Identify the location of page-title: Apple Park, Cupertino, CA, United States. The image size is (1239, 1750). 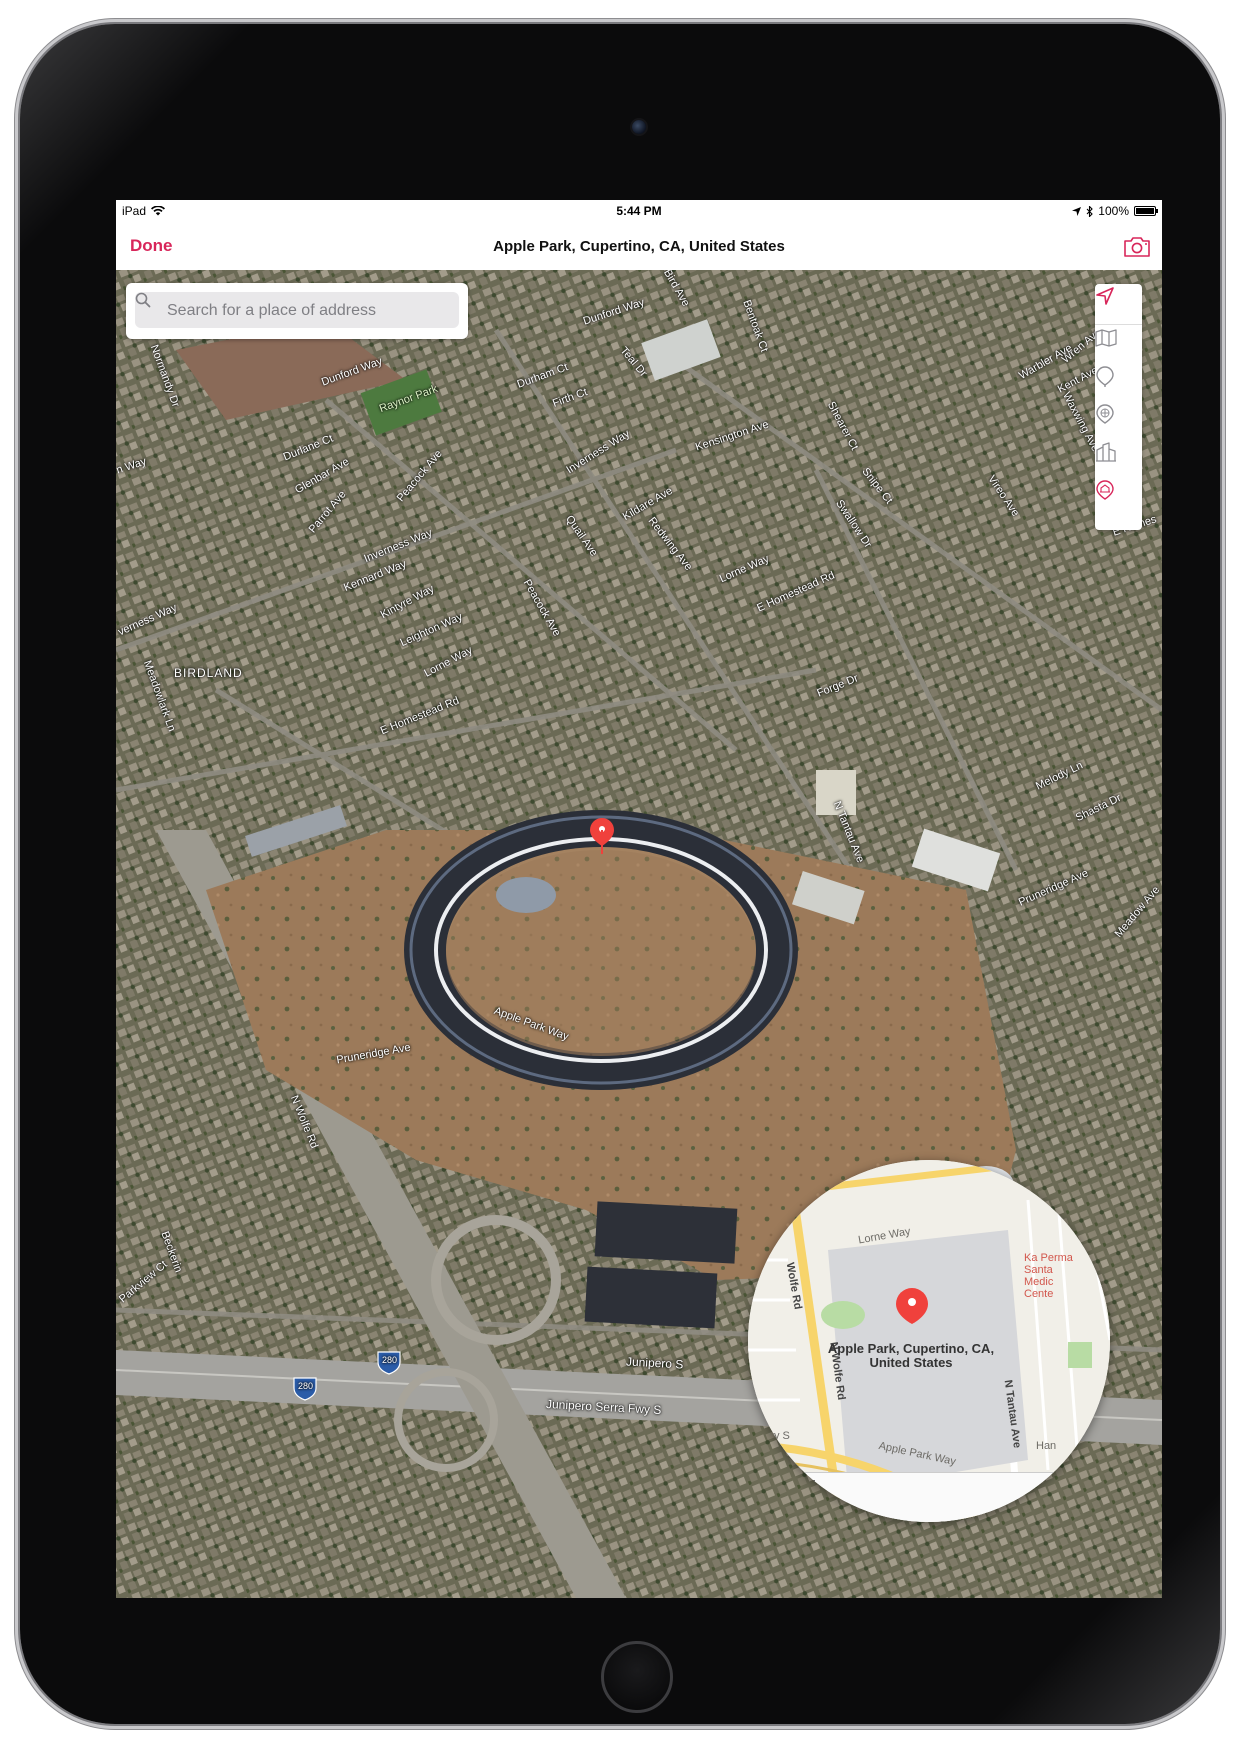
(639, 246).